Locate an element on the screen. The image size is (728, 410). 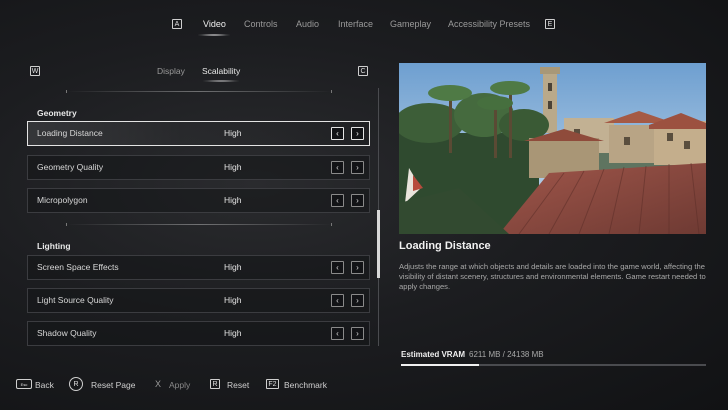
setting-row-geometry-quality: Geometry Quality High ‹ › is located at coordinates (198, 167).